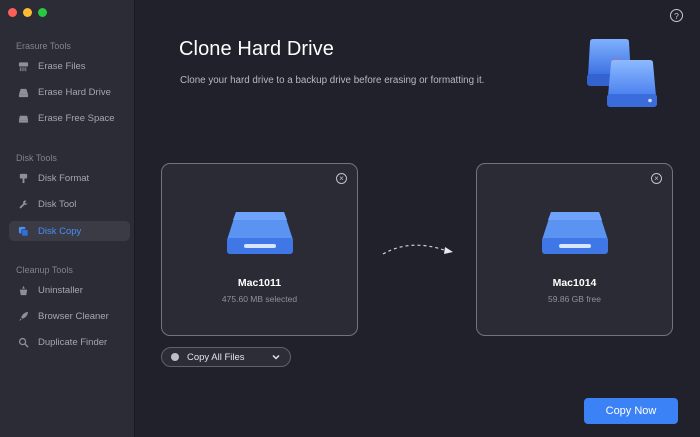 The height and width of the screenshot is (437, 700). I want to click on section-title-erasure-tools: Erasure Tools, so click(43, 46).